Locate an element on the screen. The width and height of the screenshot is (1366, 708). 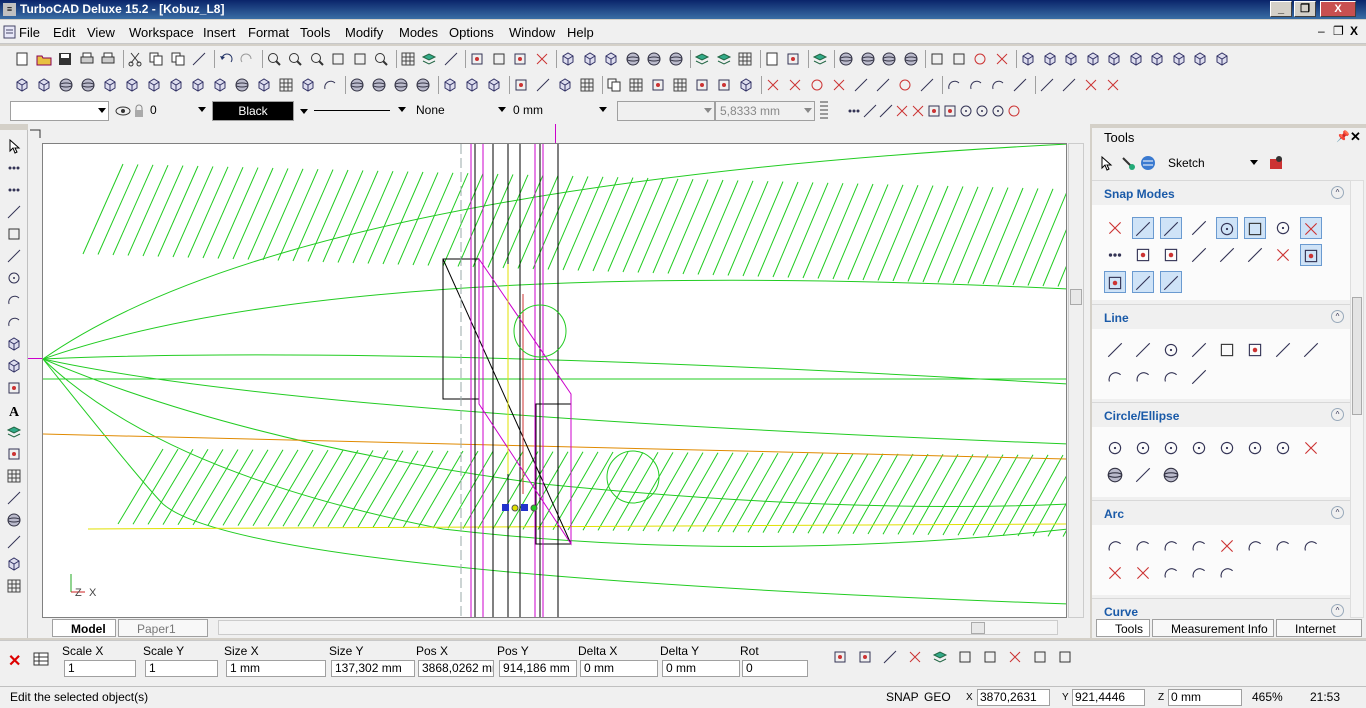
origin-icon is located at coordinates (793, 59).